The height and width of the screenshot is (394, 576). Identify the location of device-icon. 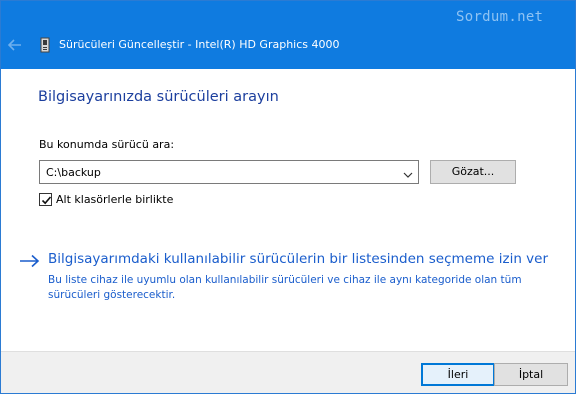
(45, 45).